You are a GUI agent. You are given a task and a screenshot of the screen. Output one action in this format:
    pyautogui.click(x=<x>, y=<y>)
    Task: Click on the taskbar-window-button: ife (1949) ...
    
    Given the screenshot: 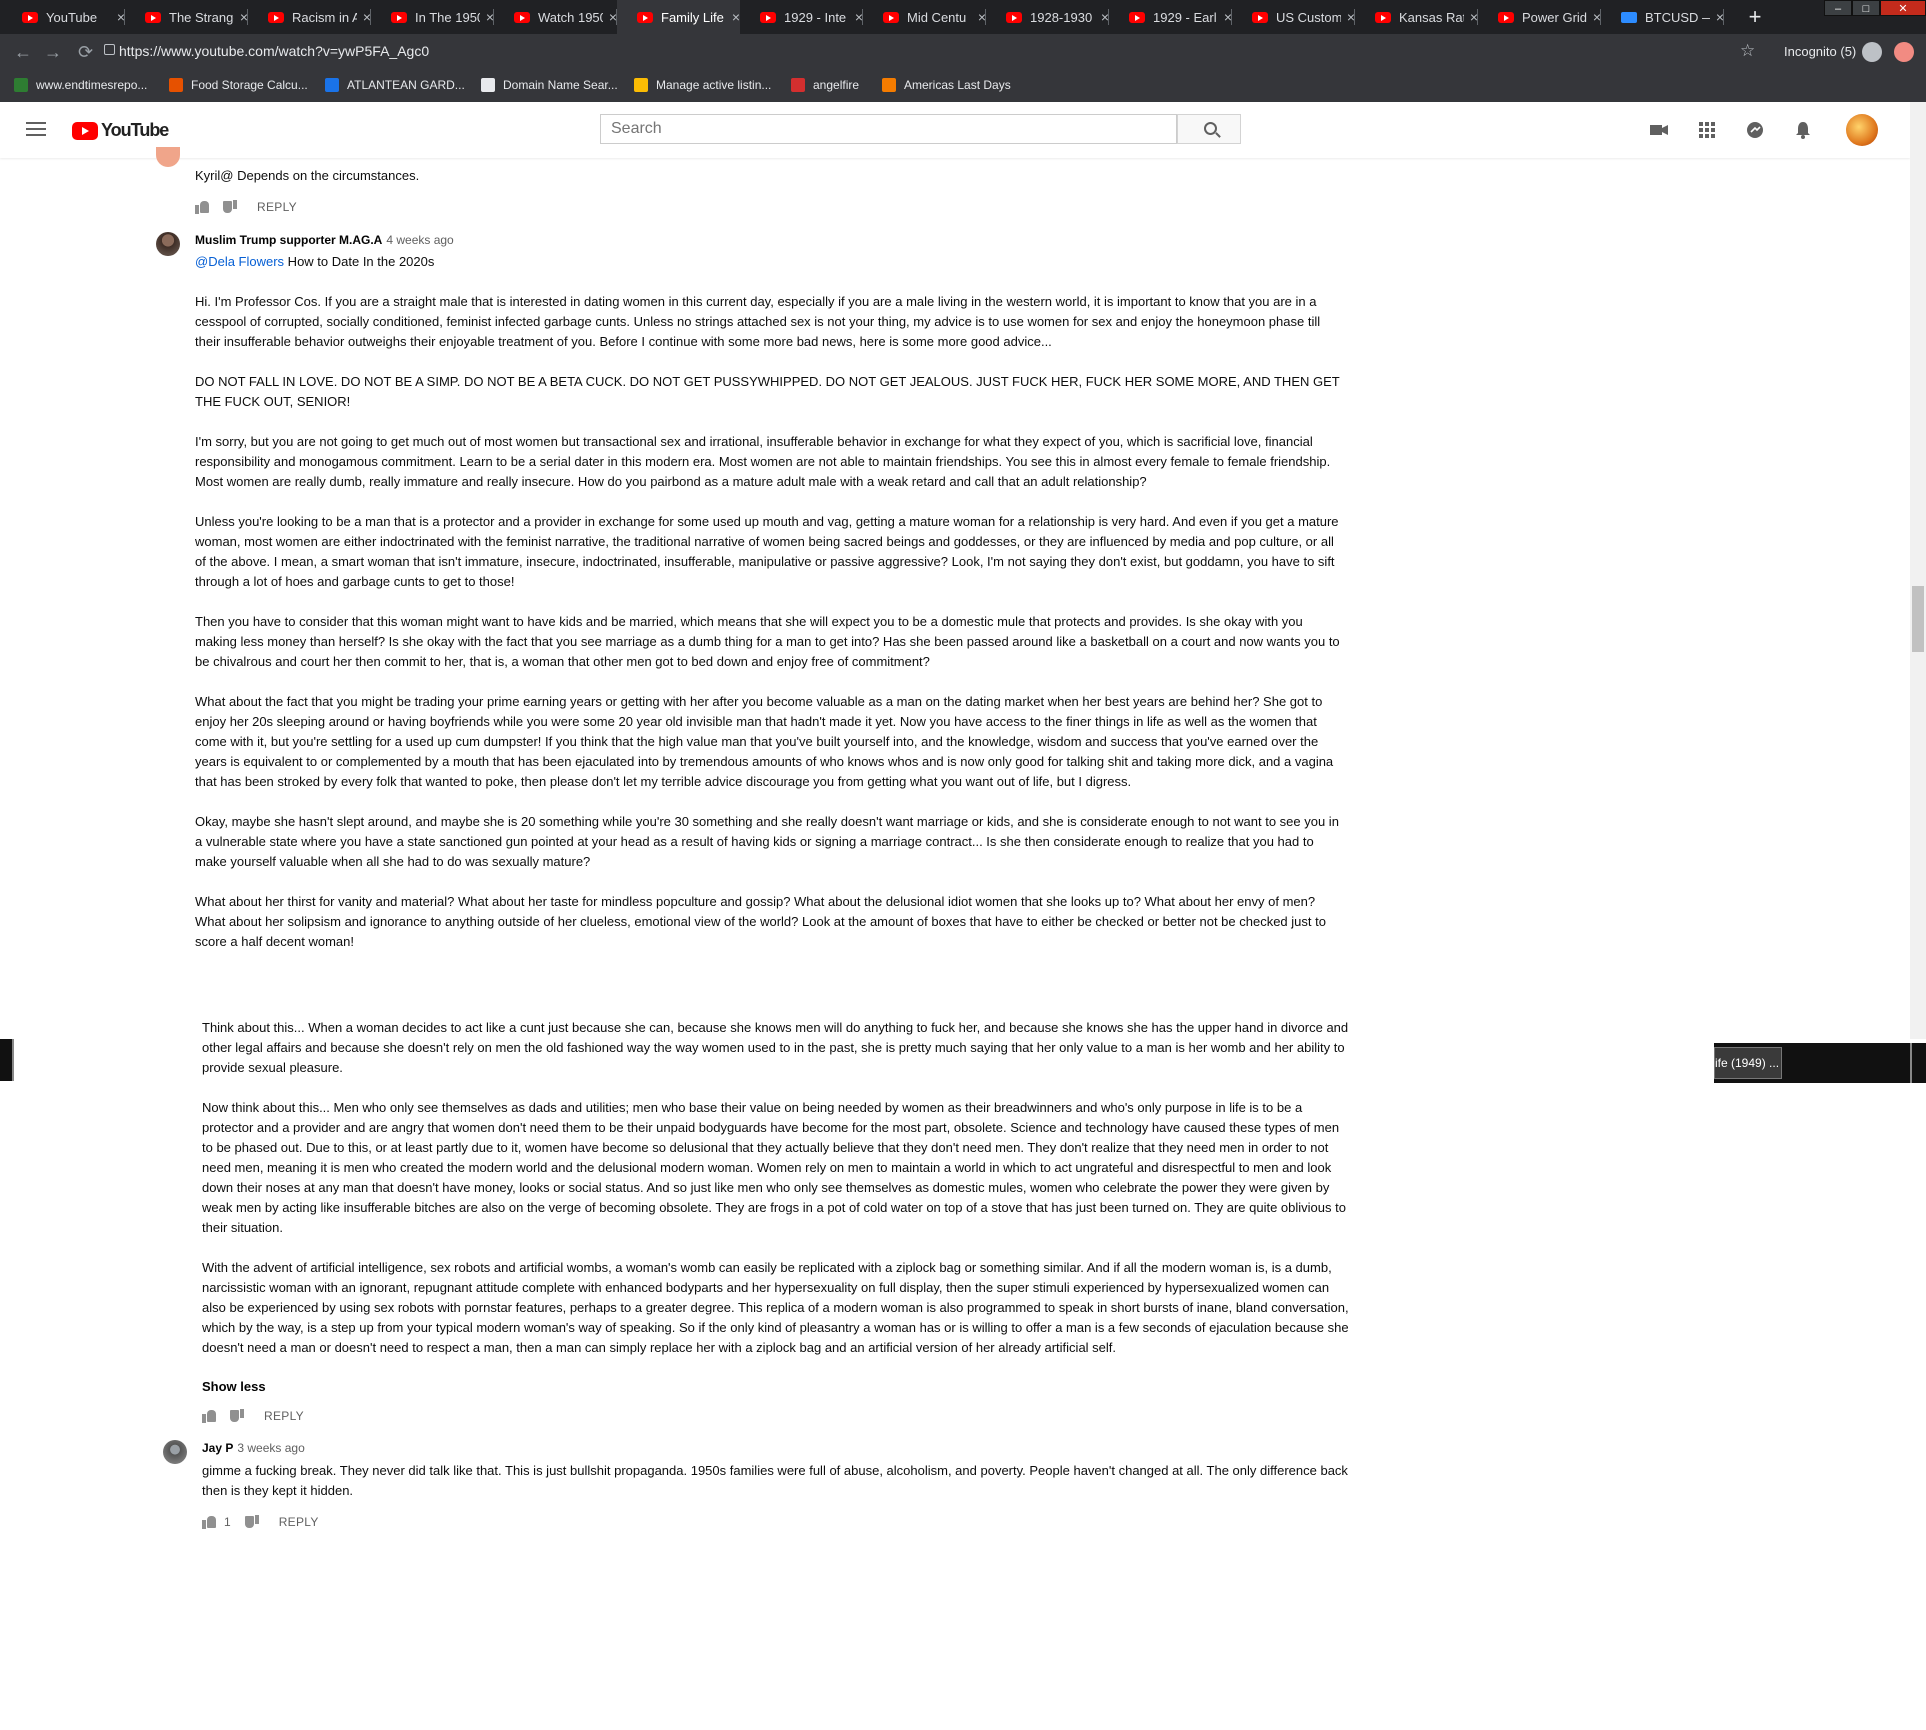 What is the action you would take?
    pyautogui.click(x=1748, y=1063)
    